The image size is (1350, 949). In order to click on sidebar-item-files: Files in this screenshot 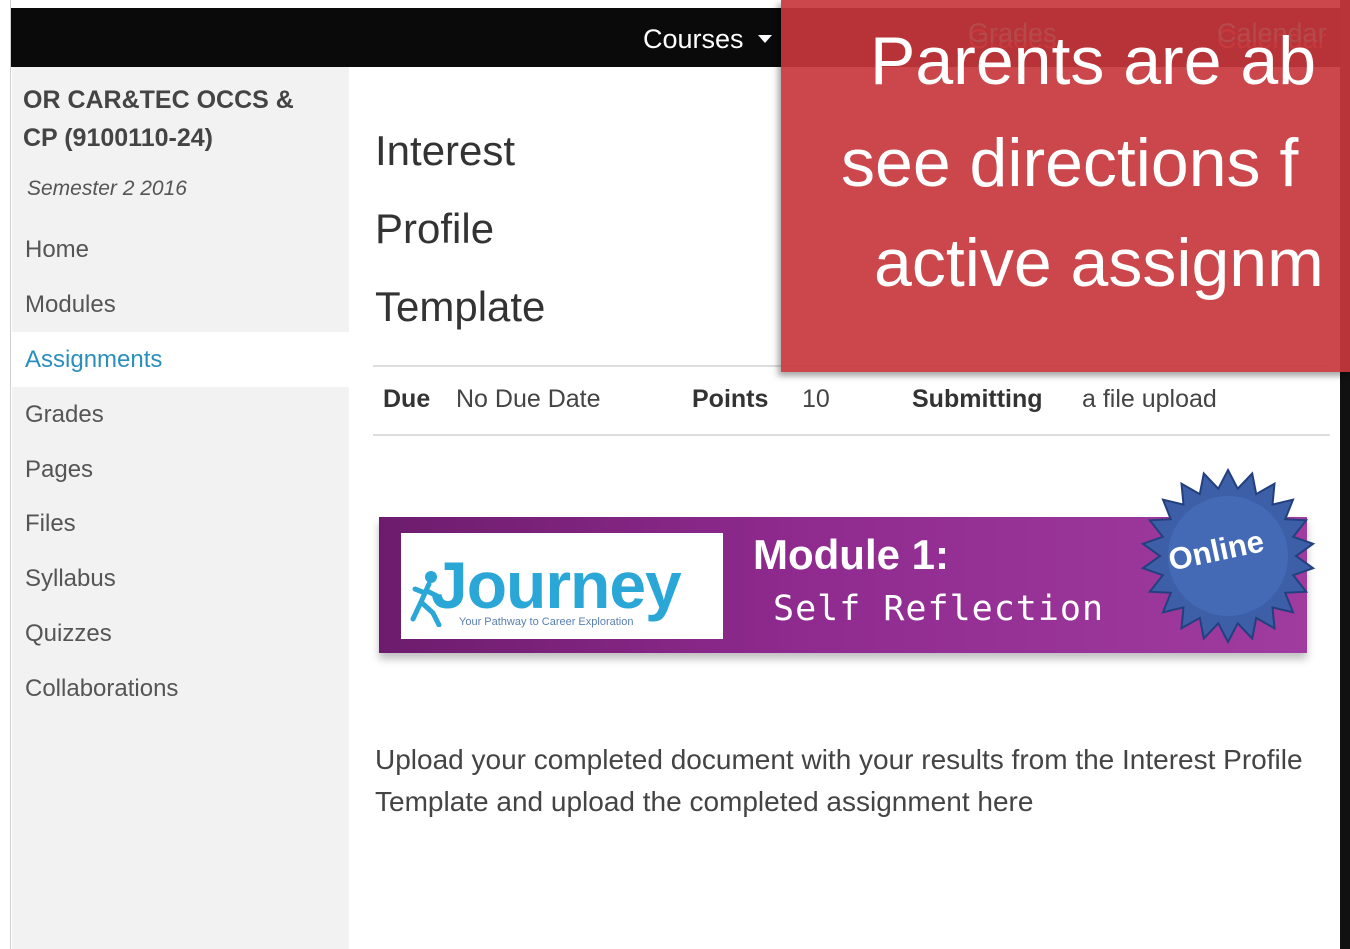, I will do `click(180, 523)`.